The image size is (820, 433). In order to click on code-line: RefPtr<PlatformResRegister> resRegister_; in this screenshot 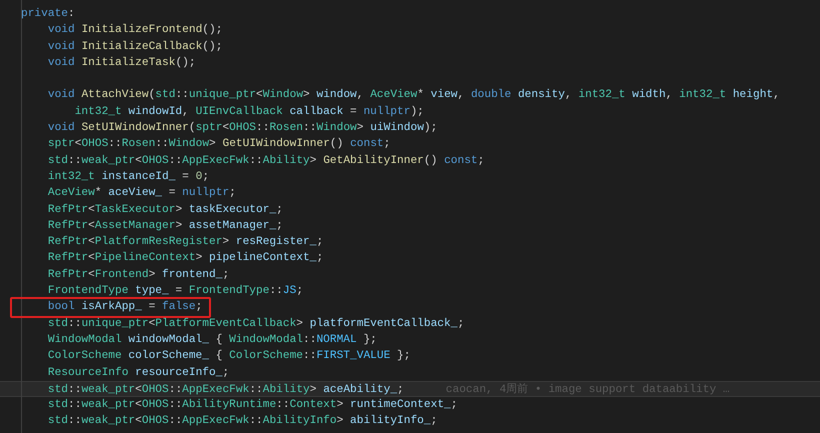, I will do `click(185, 242)`.